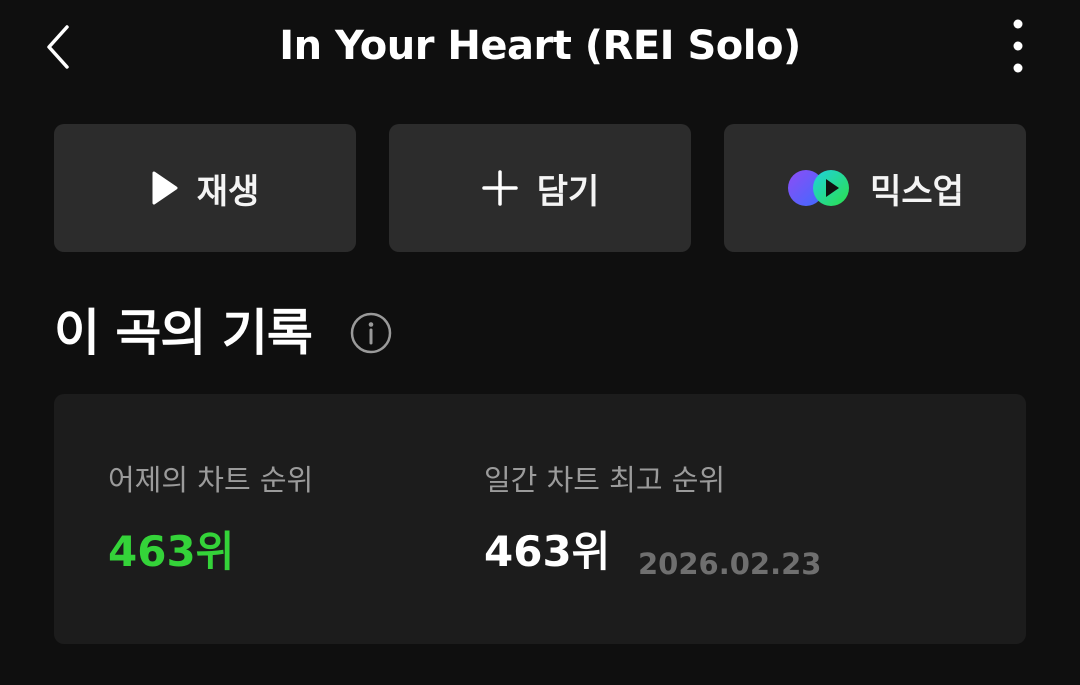  What do you see at coordinates (171, 551) in the screenshot?
I see `yesterday-rank-value: 463위` at bounding box center [171, 551].